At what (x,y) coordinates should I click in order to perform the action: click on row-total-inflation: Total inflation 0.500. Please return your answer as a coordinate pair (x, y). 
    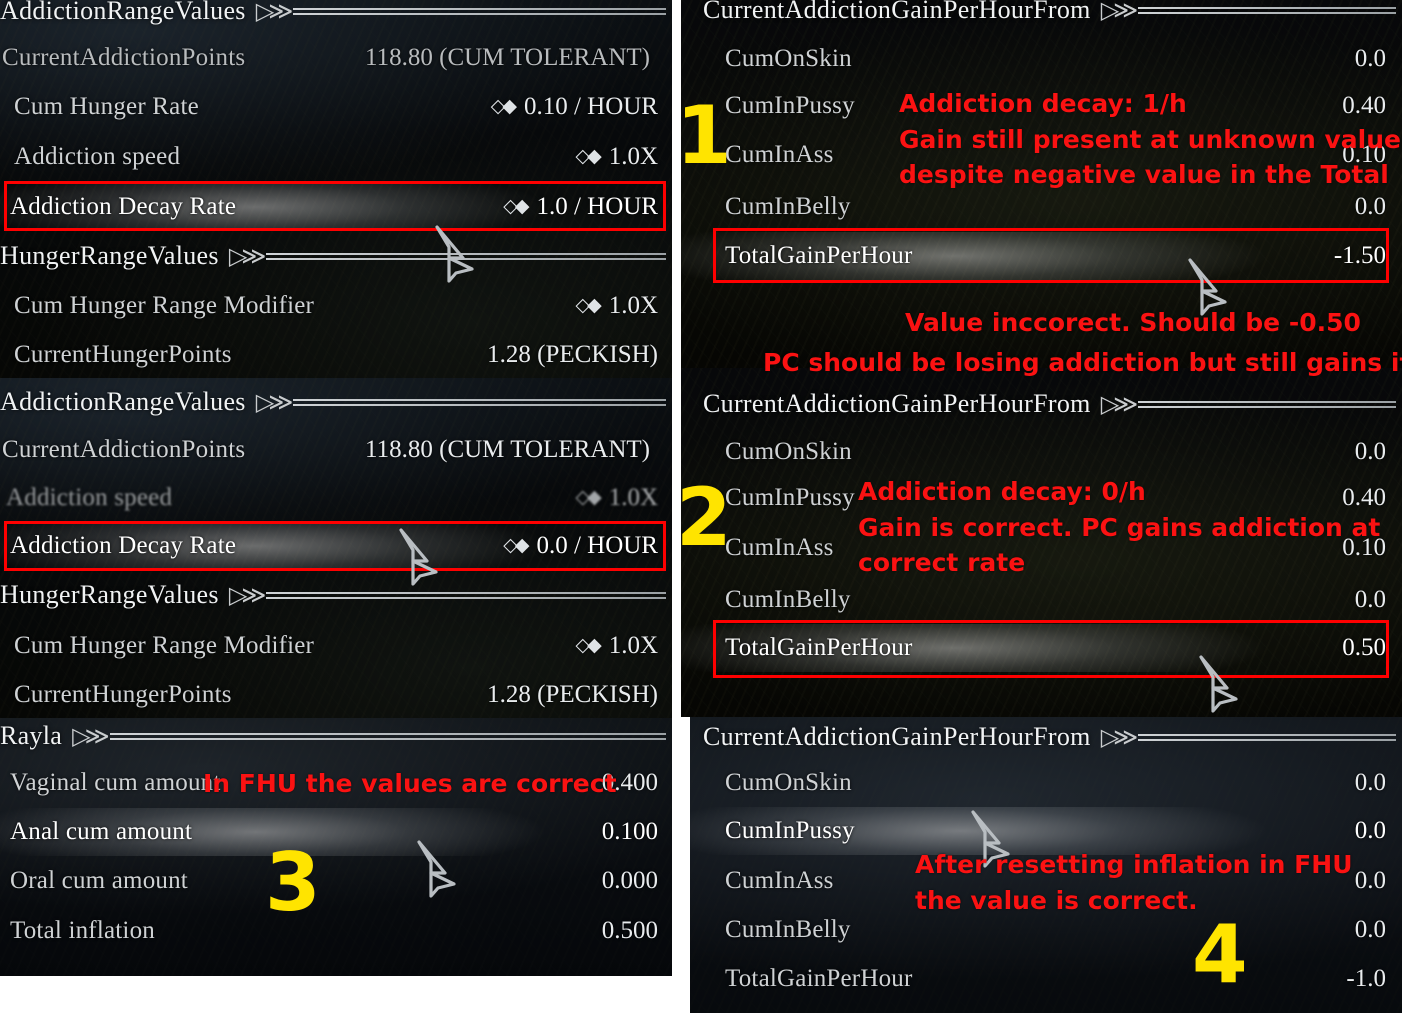
    Looking at the image, I should click on (336, 931).